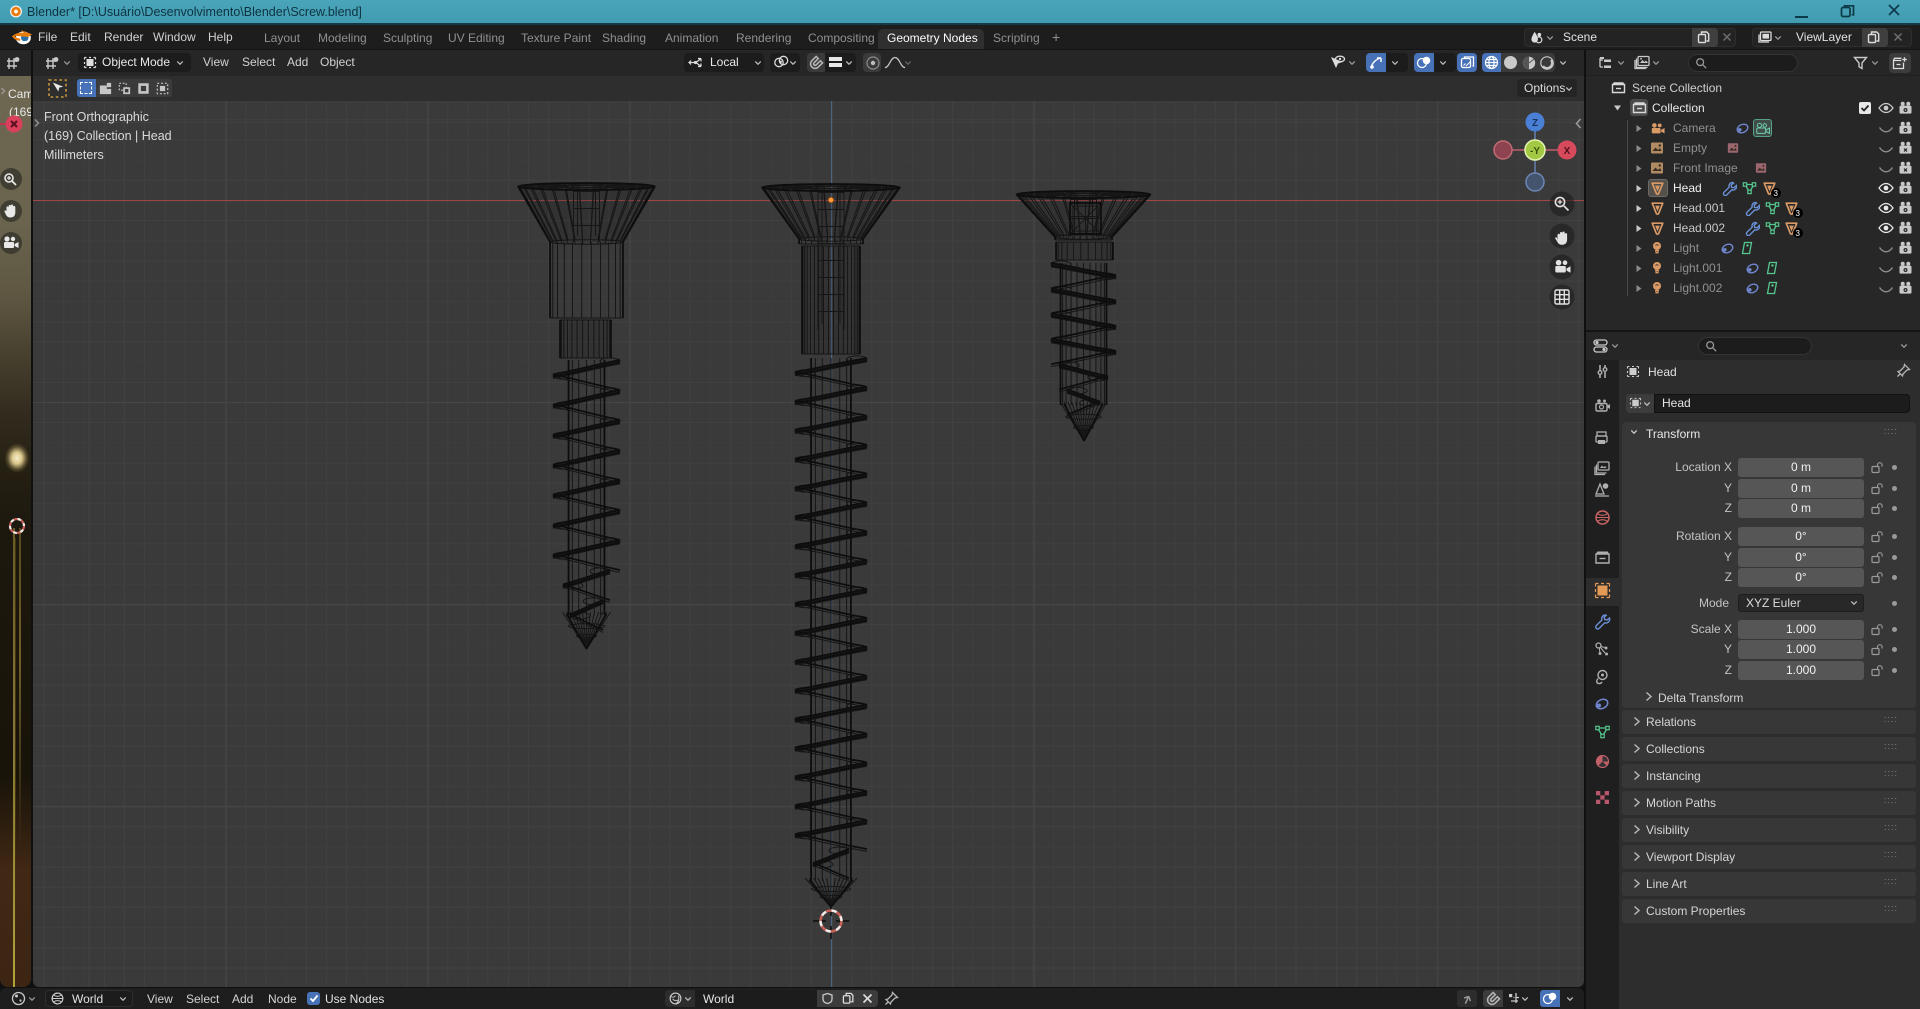 This screenshot has height=1009, width=1920. What do you see at coordinates (1567, 151) in the screenshot?
I see `svg-text: X` at bounding box center [1567, 151].